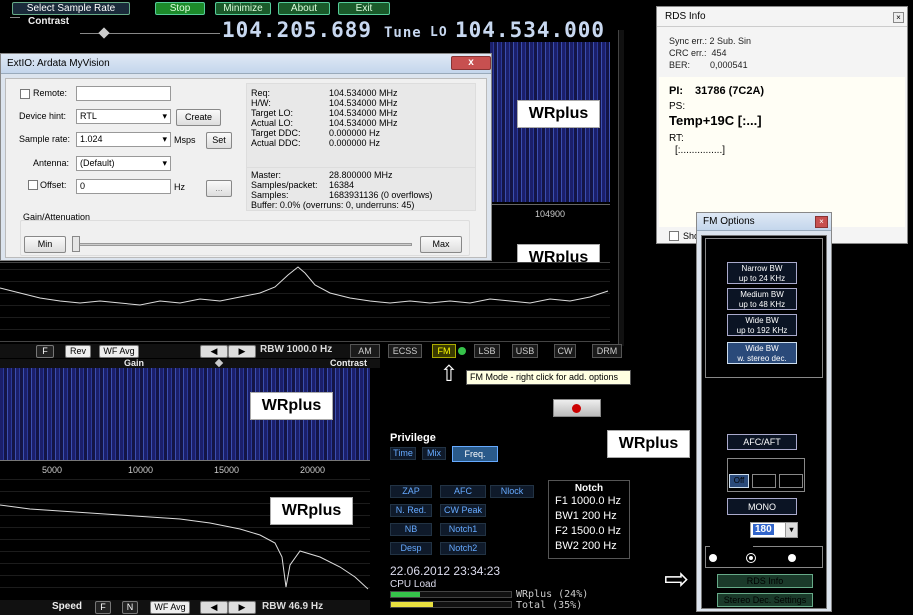 The height and width of the screenshot is (615, 913). I want to click on show-checkbox, so click(674, 236).